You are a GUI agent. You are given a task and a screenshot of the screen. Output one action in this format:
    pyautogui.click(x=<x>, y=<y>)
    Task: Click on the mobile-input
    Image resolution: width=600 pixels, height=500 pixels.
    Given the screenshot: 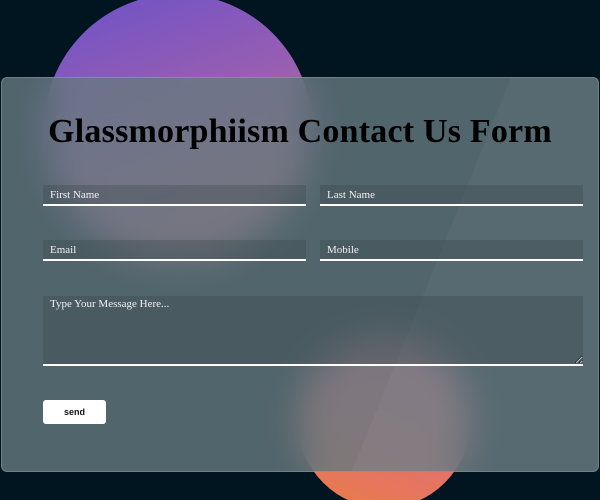 What is the action you would take?
    pyautogui.click(x=451, y=250)
    